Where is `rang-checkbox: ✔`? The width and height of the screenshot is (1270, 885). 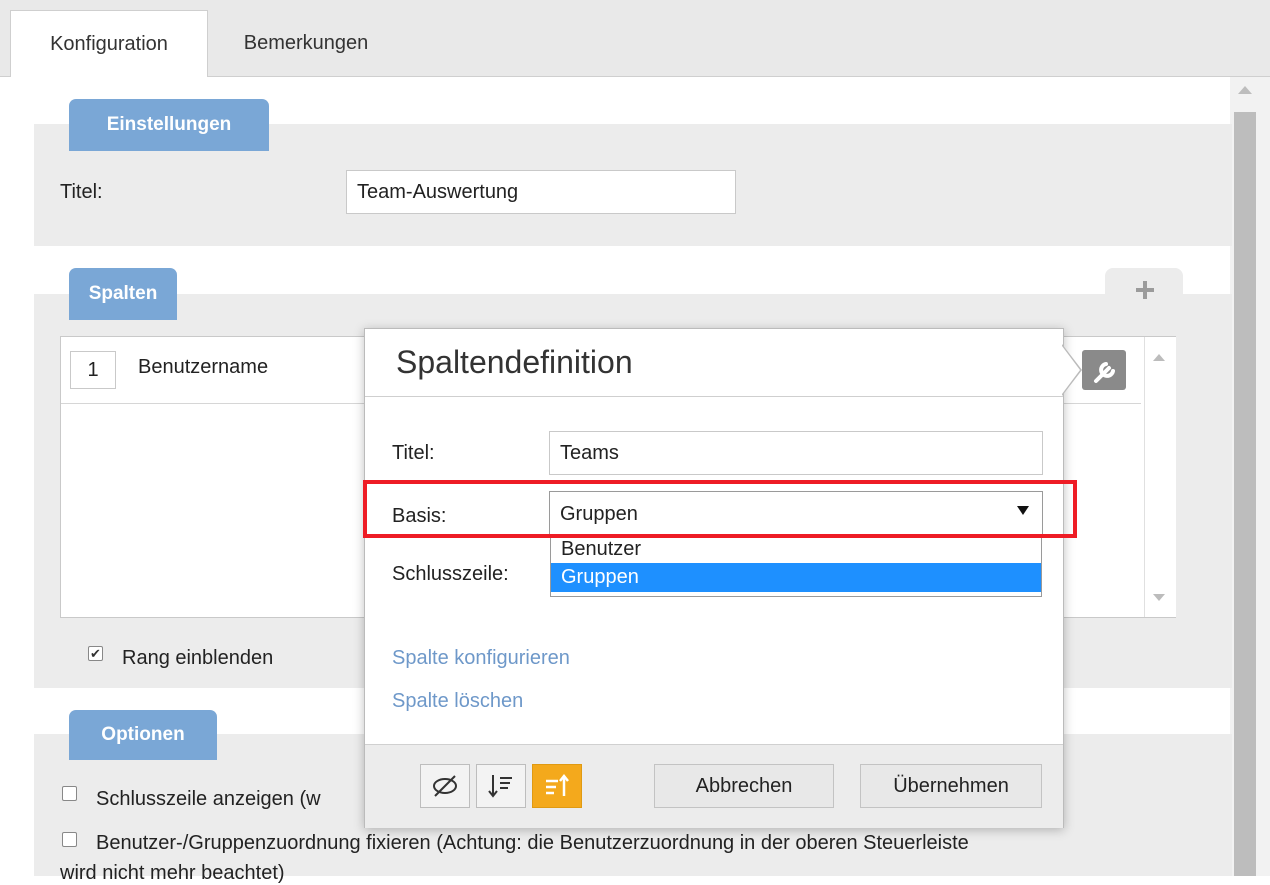
rang-checkbox: ✔ is located at coordinates (95, 653).